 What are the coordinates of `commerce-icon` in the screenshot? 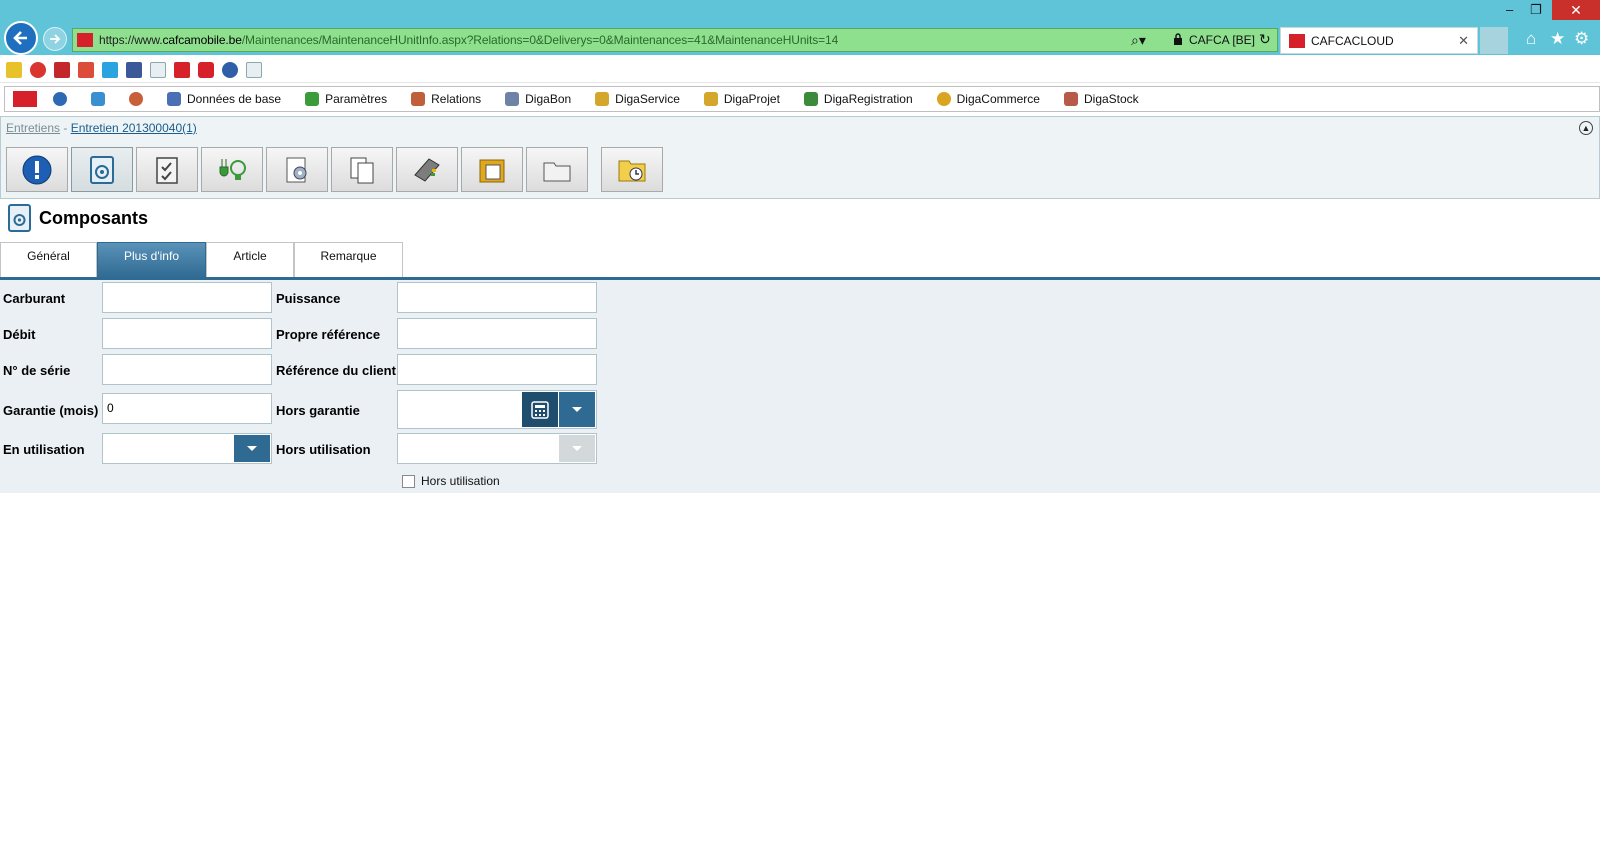 It's located at (943, 99).